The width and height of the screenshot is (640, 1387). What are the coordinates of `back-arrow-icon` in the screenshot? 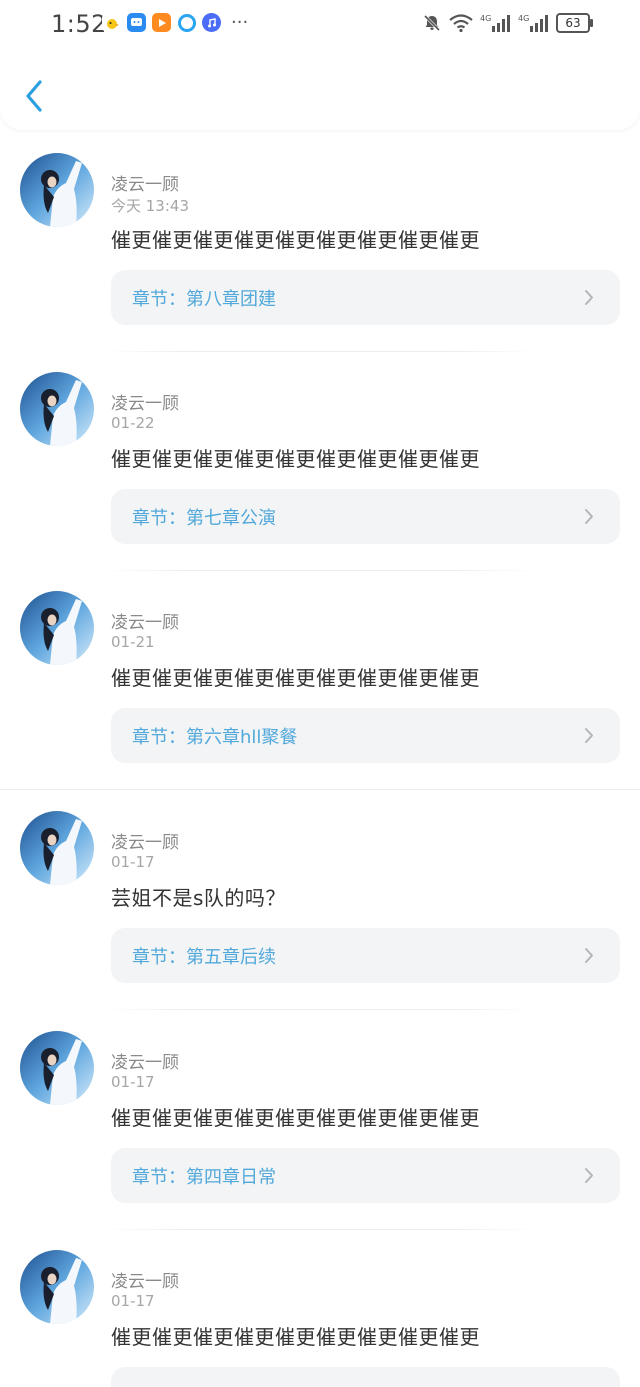 It's located at (34, 96).